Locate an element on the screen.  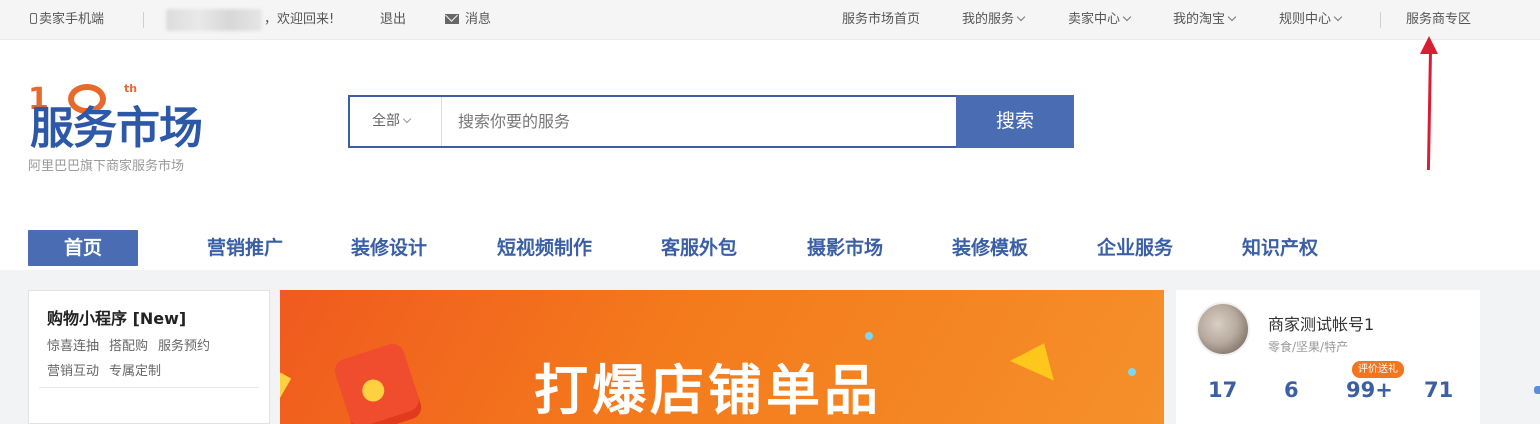
seller-center-menu: 卖家中心 is located at coordinates (1100, 20).